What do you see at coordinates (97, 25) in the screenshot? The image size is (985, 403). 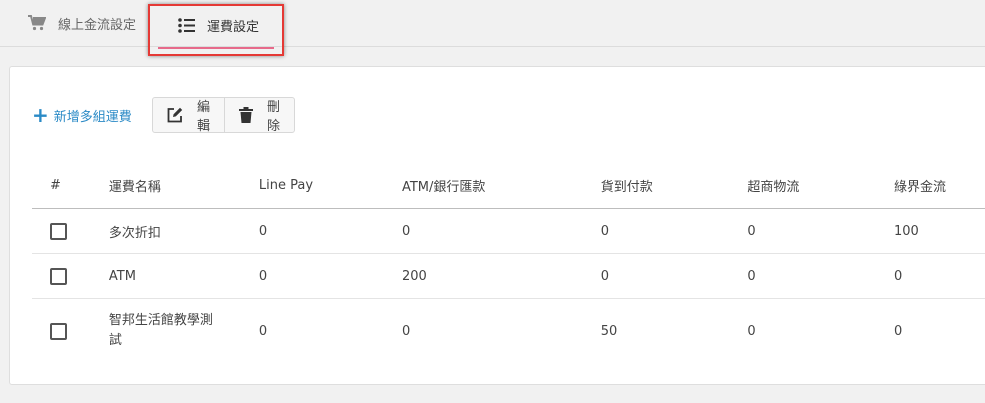 I see `tab-label: 線上金流設定` at bounding box center [97, 25].